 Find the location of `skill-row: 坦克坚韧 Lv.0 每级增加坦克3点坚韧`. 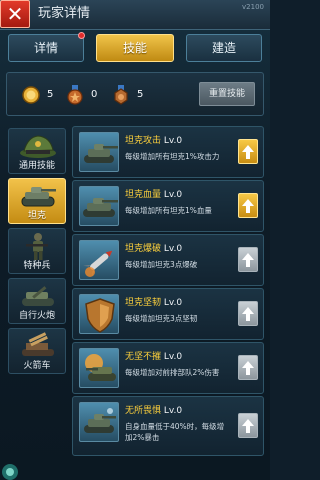

skill-row: 坦克坚韧 Lv.0 每级增加坦克3点坚韧 is located at coordinates (168, 314).